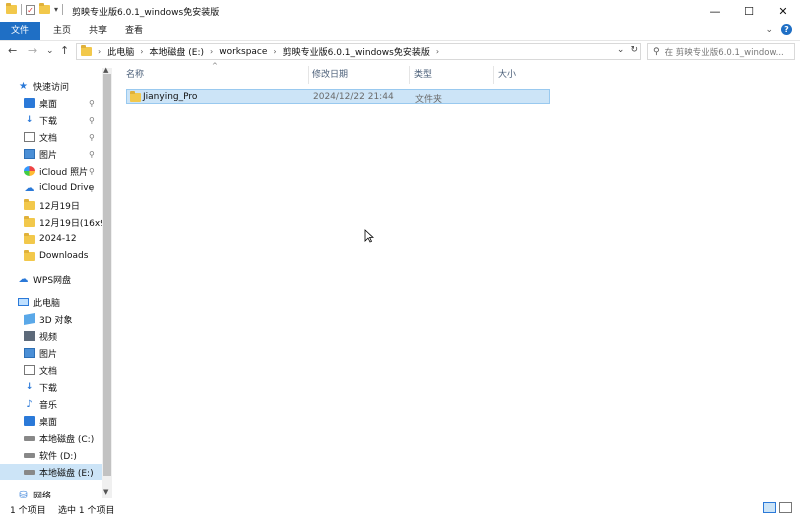 The height and width of the screenshot is (517, 800). What do you see at coordinates (68, 336) in the screenshot?
I see `sidebar-item-videos: 视频` at bounding box center [68, 336].